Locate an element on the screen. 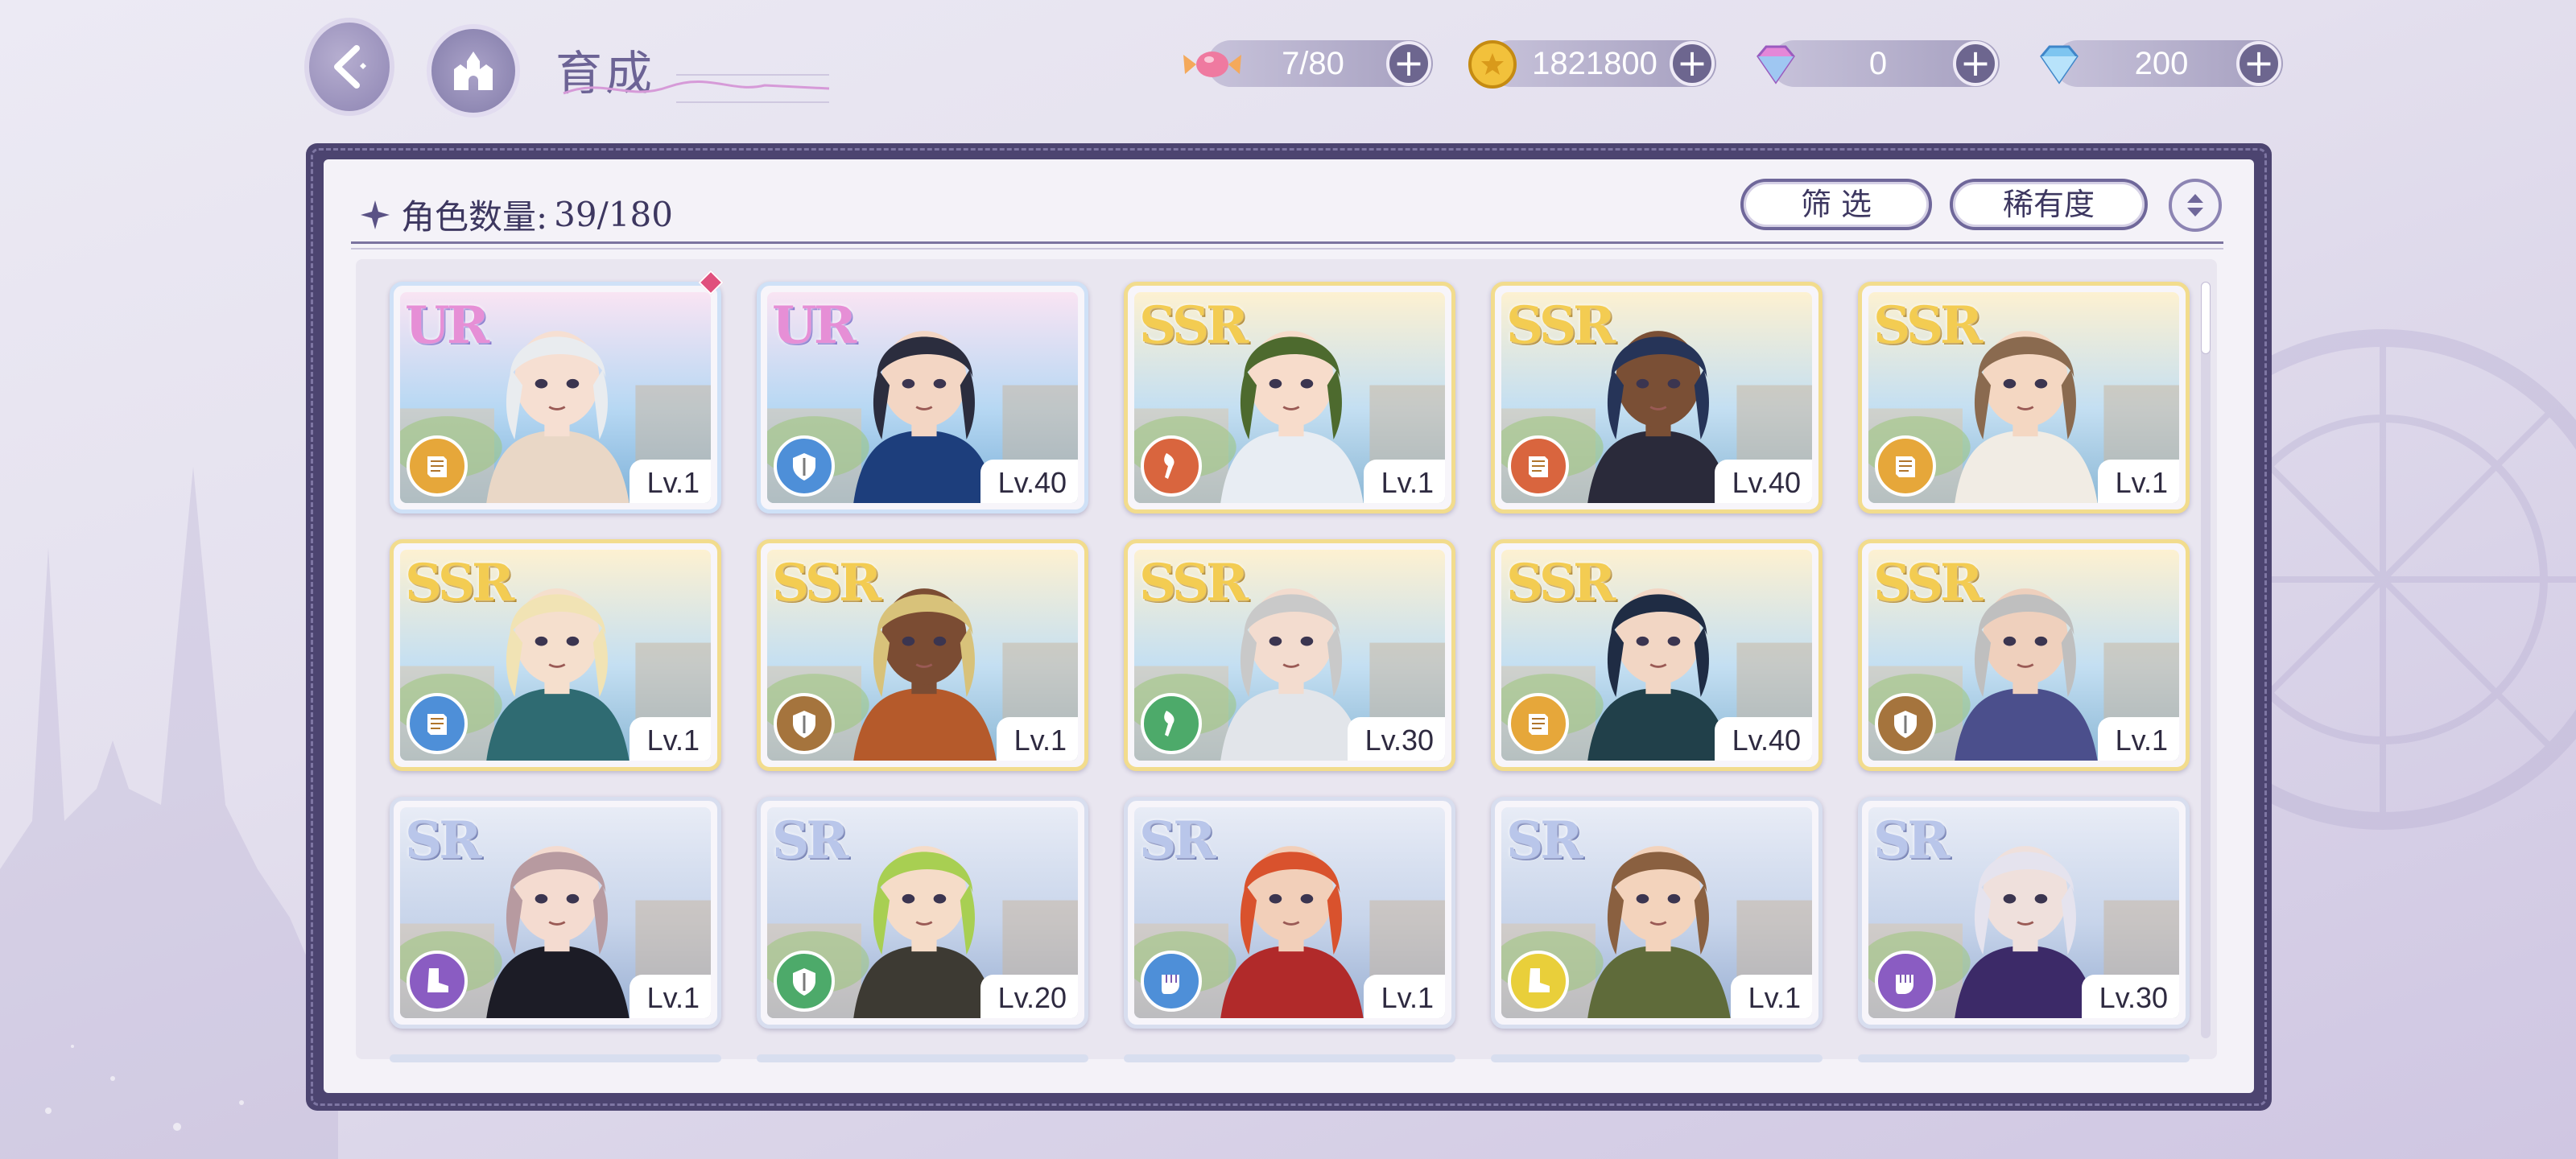  character-card: UR Lv.1 is located at coordinates (555, 398).